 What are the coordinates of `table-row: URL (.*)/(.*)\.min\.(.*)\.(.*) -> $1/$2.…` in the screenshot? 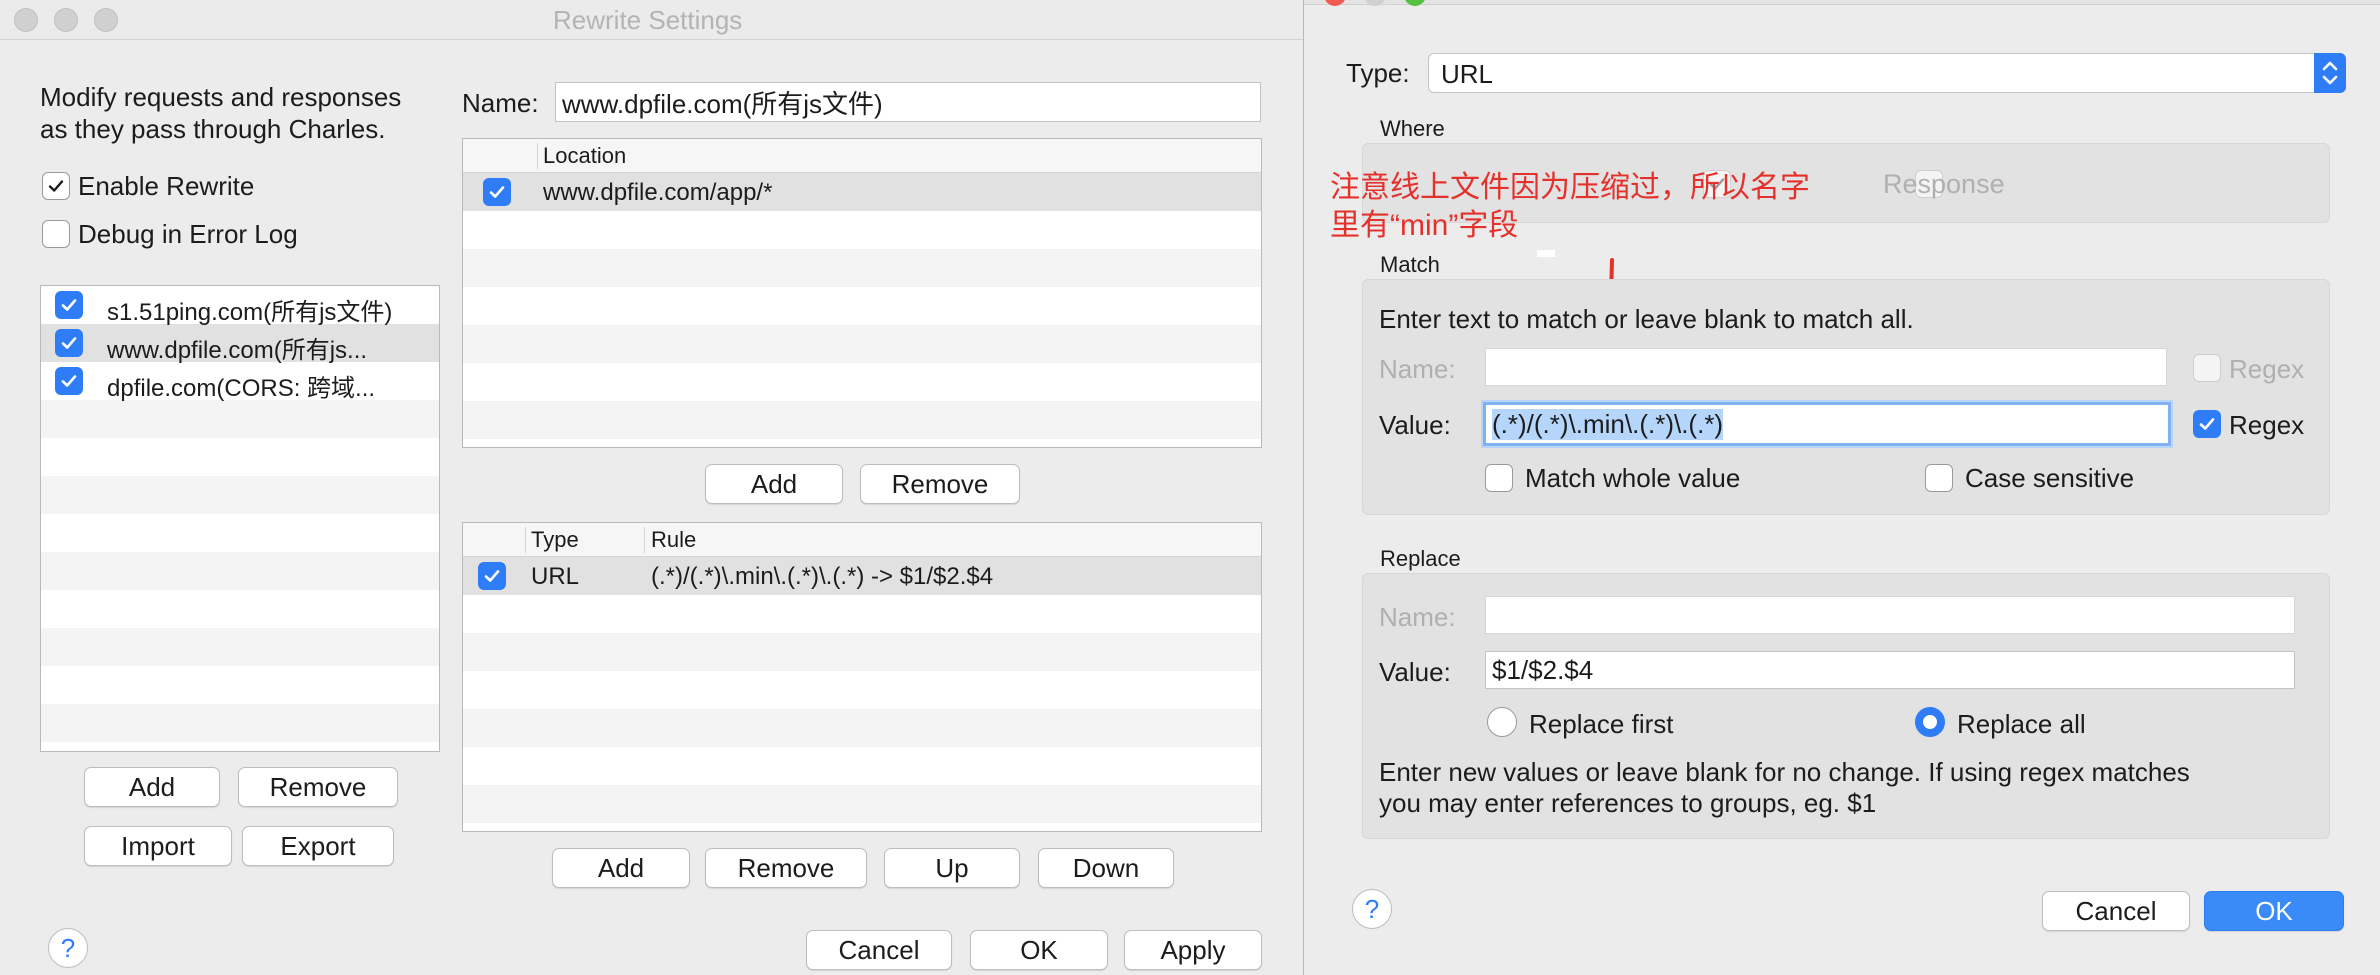 It's located at (862, 576).